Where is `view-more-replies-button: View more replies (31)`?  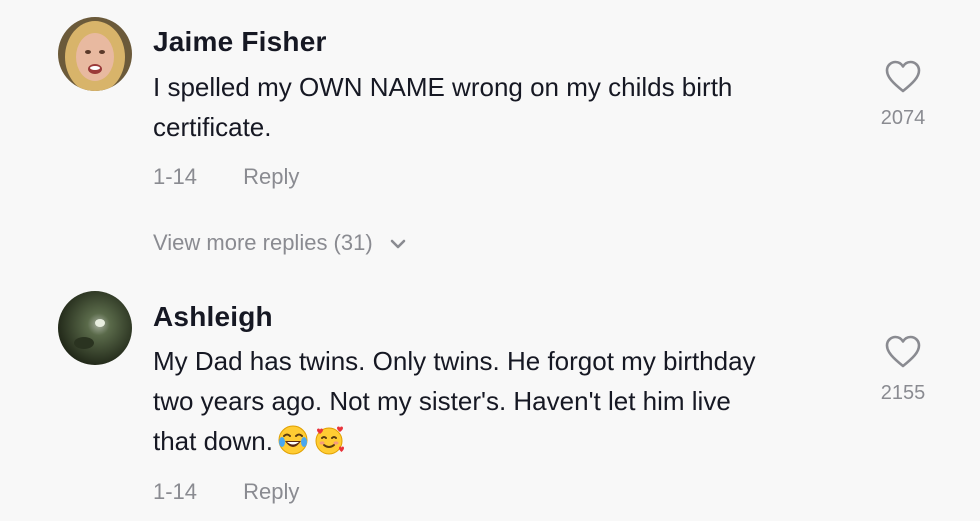 view-more-replies-button: View more replies (31) is located at coordinates (280, 243).